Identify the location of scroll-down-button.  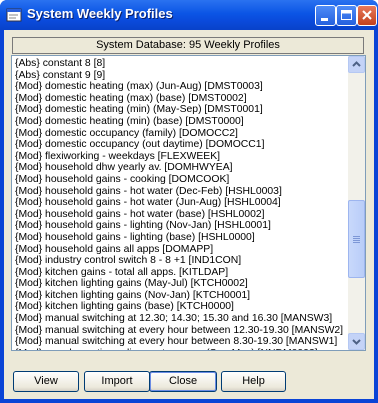
(356, 341).